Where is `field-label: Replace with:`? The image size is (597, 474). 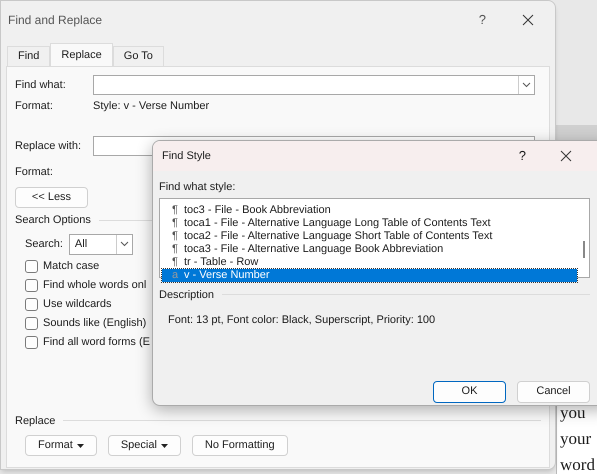 field-label: Replace with: is located at coordinates (48, 146).